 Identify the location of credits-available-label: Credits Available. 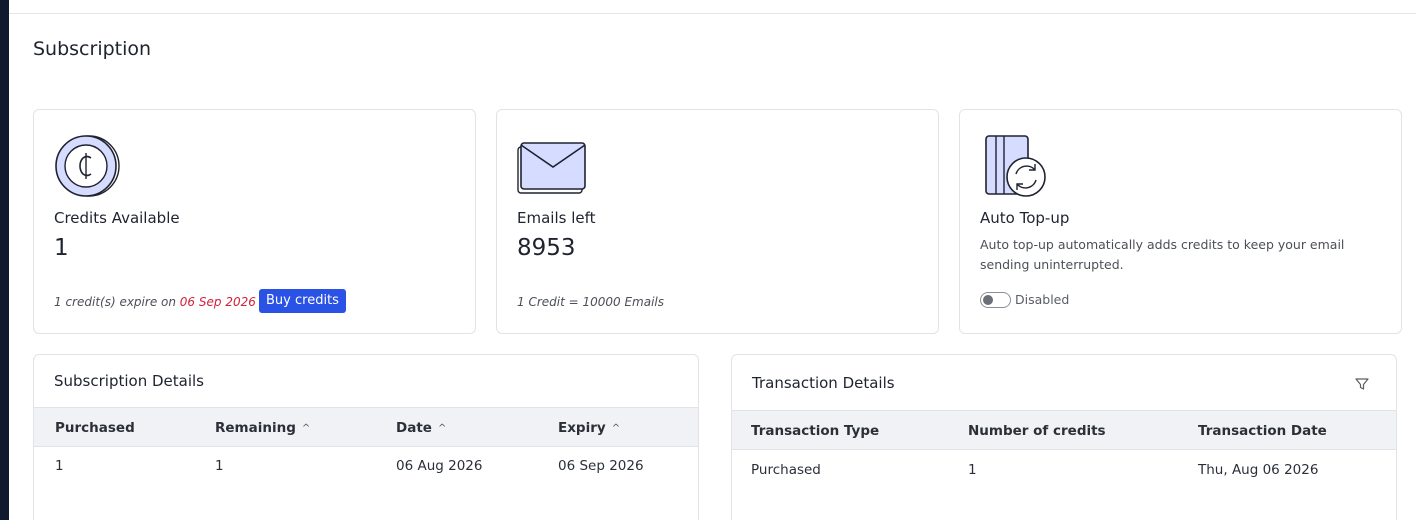
(117, 218).